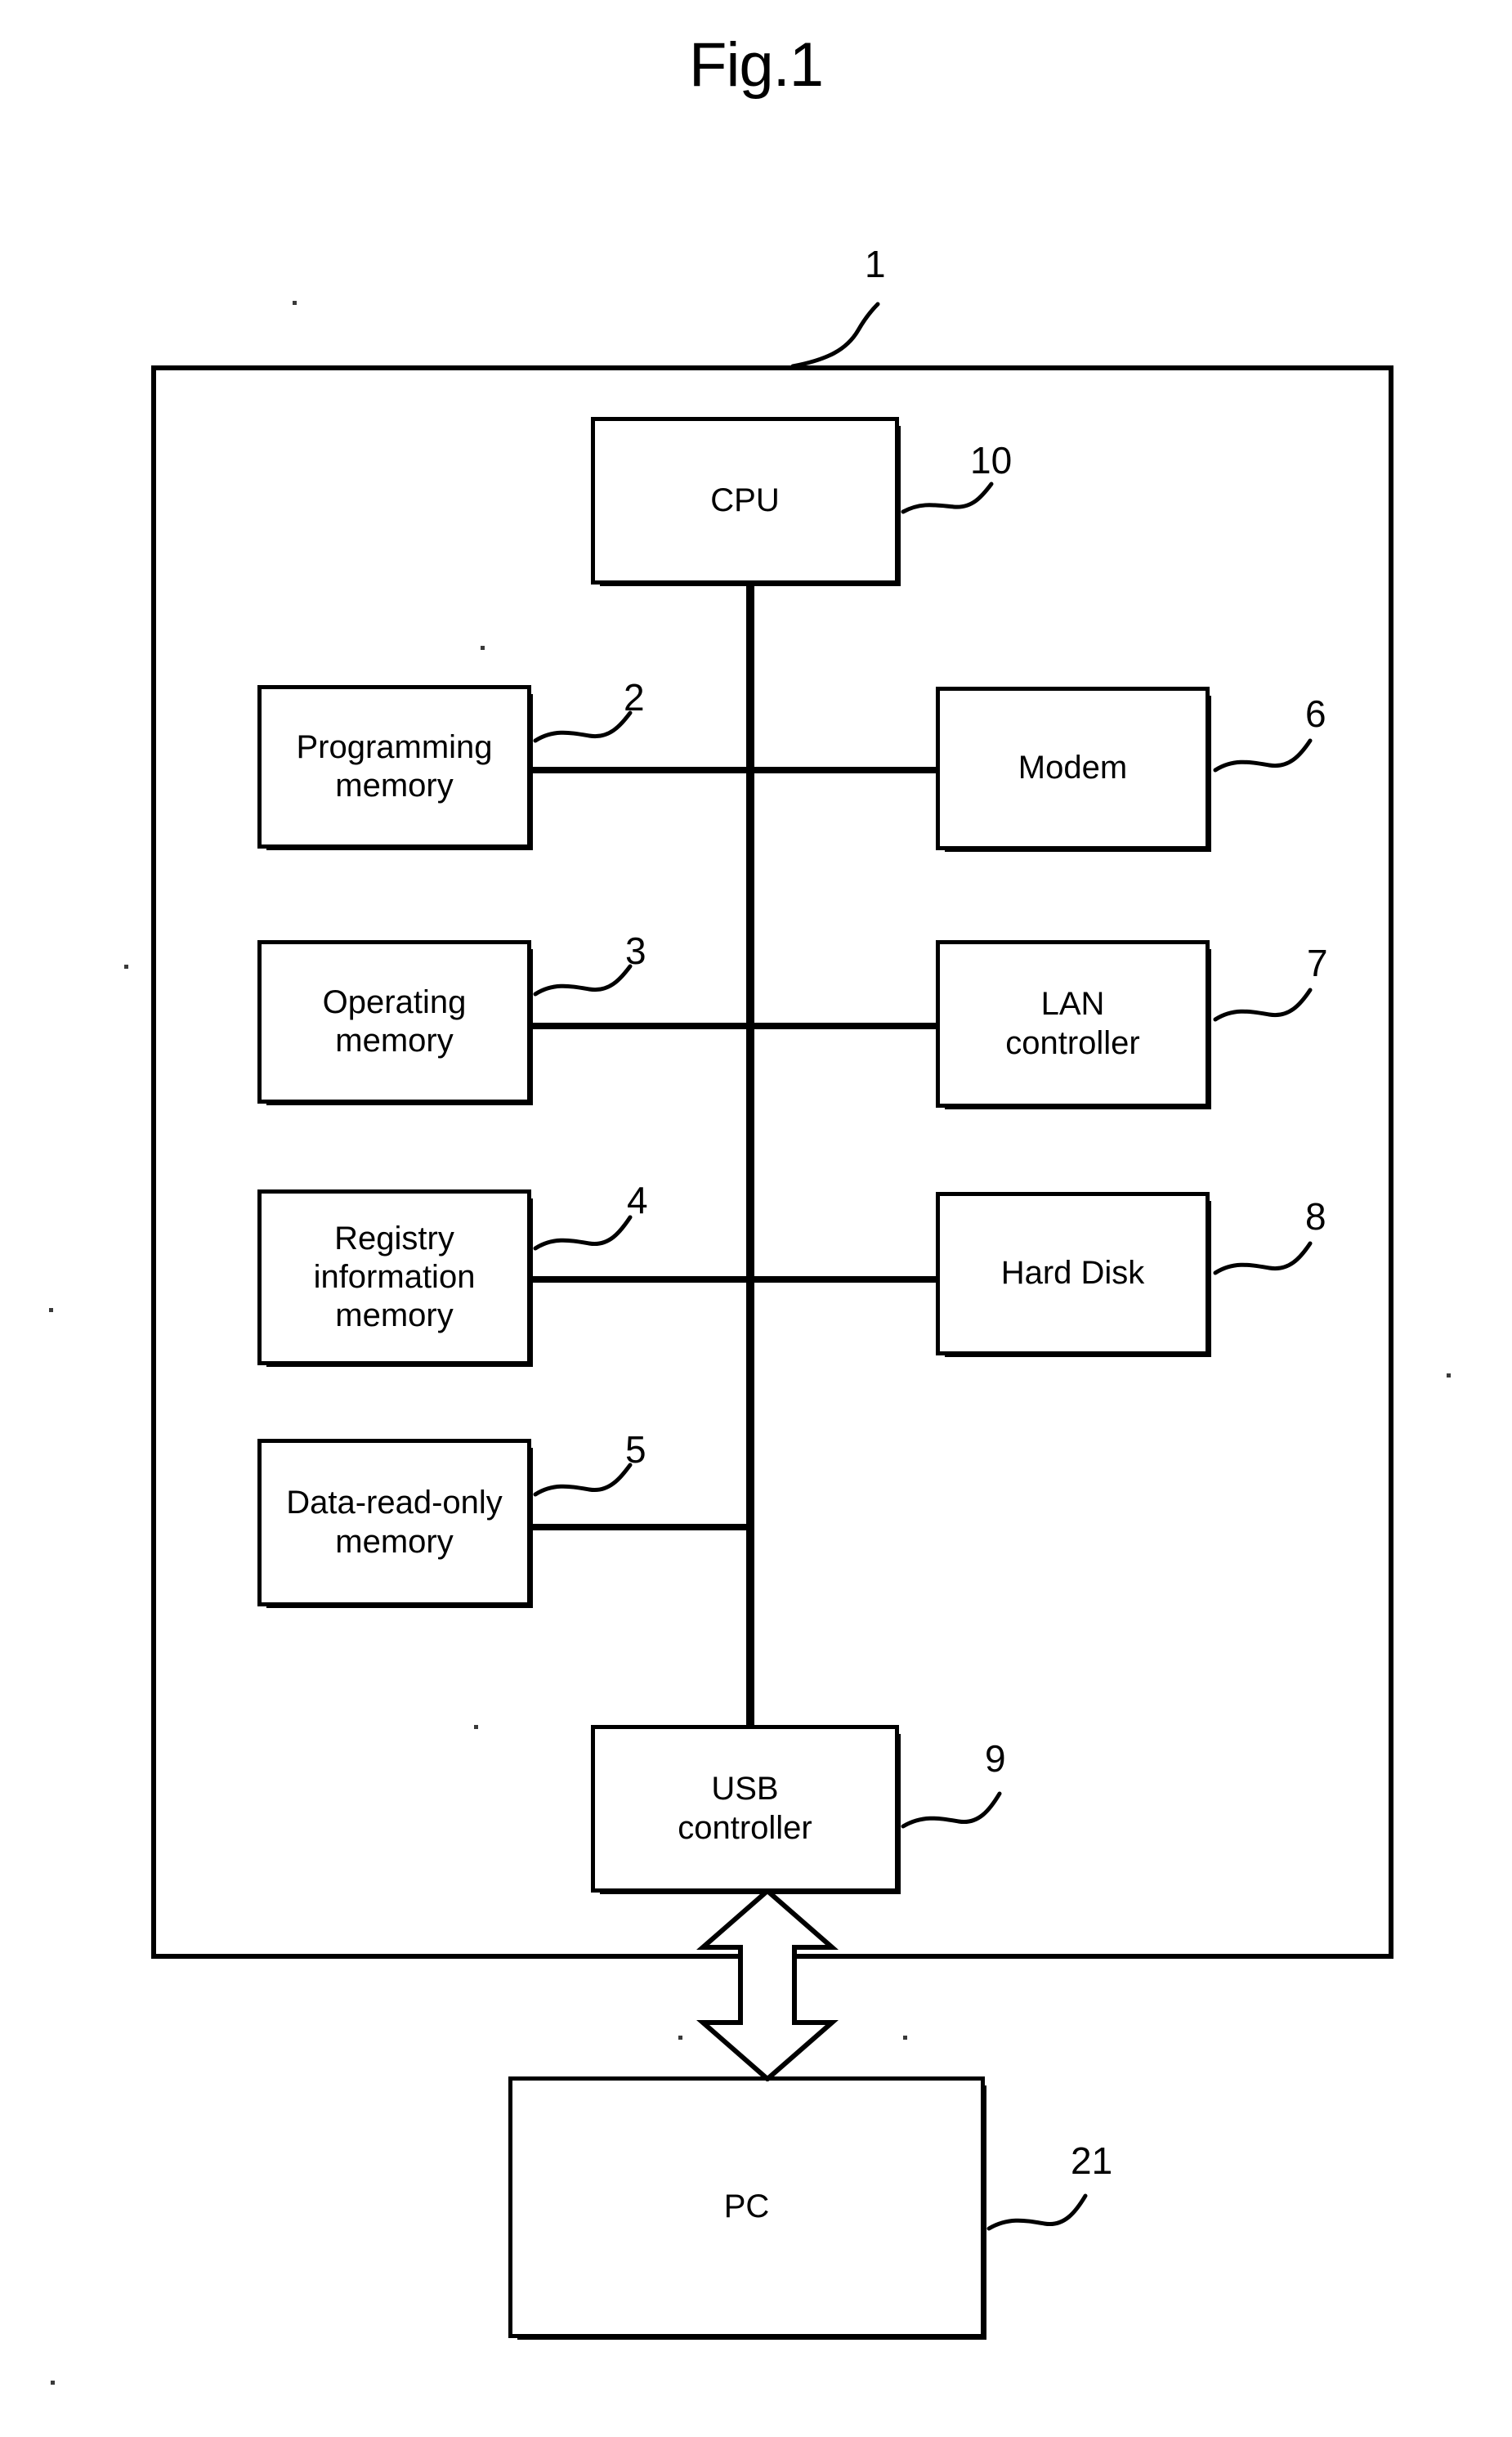 The height and width of the screenshot is (2437, 1512). I want to click on callout-lan-controller: 7, so click(1296, 1001).